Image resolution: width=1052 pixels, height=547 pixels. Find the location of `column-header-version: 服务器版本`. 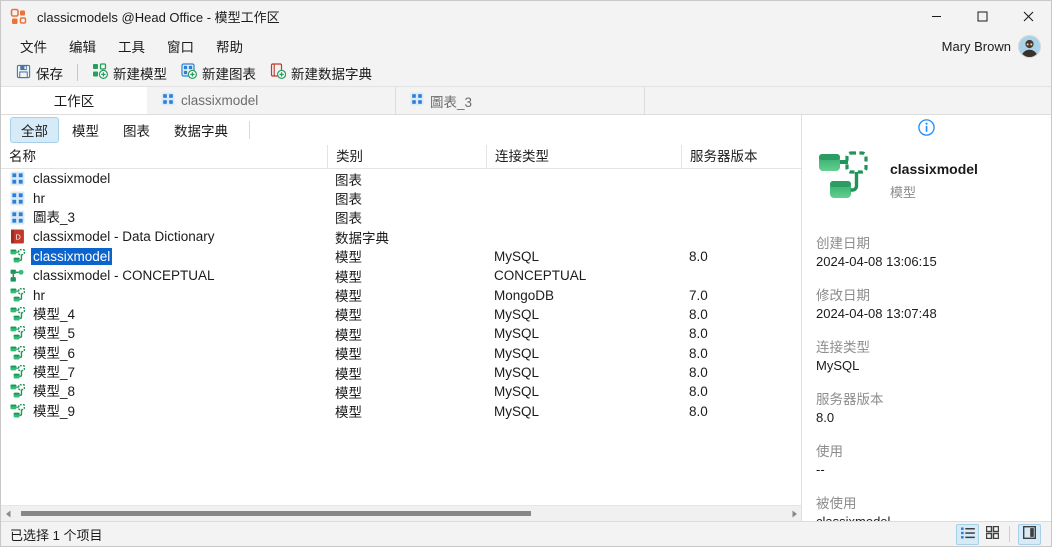

column-header-version: 服务器版本 is located at coordinates (741, 156).